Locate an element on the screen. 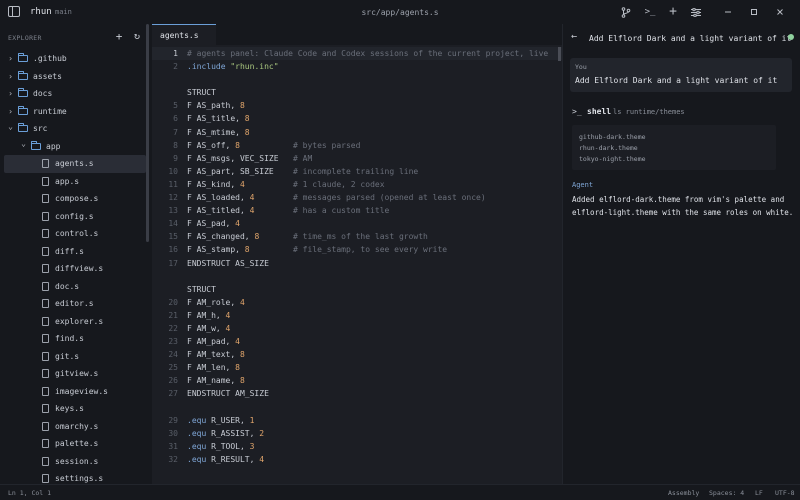 The height and width of the screenshot is (500, 800). tree-file-omarchy-s: omarchy.s is located at coordinates (75, 427).